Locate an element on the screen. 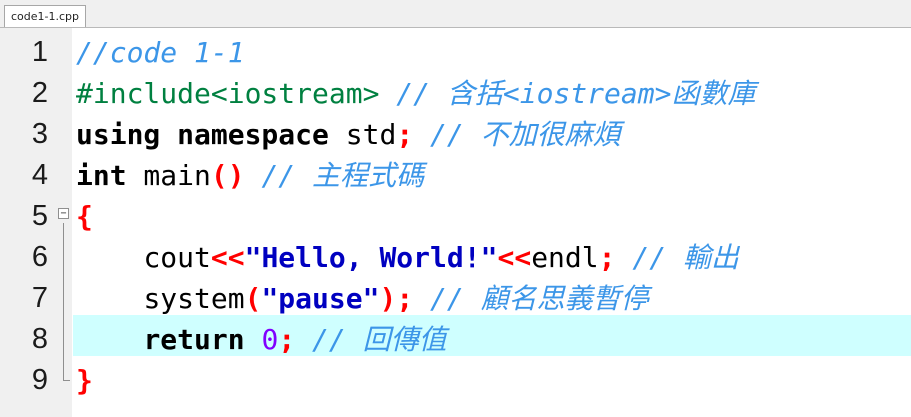 The width and height of the screenshot is (911, 417). fold-toggle-icon: − is located at coordinates (63, 213).